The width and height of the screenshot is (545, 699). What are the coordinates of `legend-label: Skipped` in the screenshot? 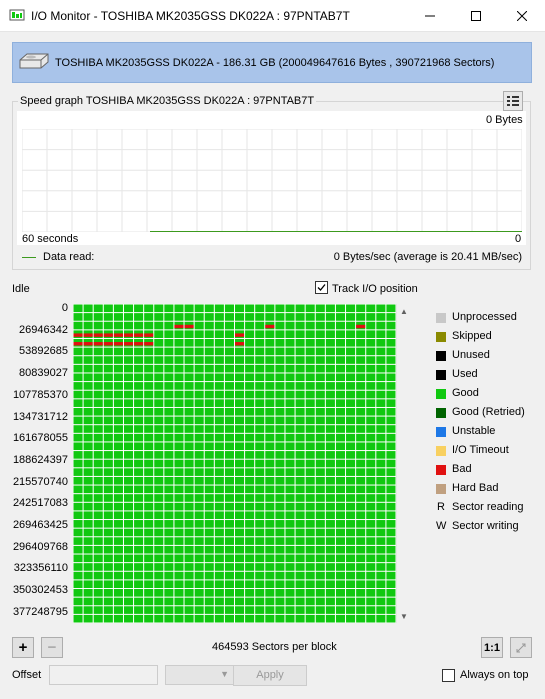 It's located at (472, 336).